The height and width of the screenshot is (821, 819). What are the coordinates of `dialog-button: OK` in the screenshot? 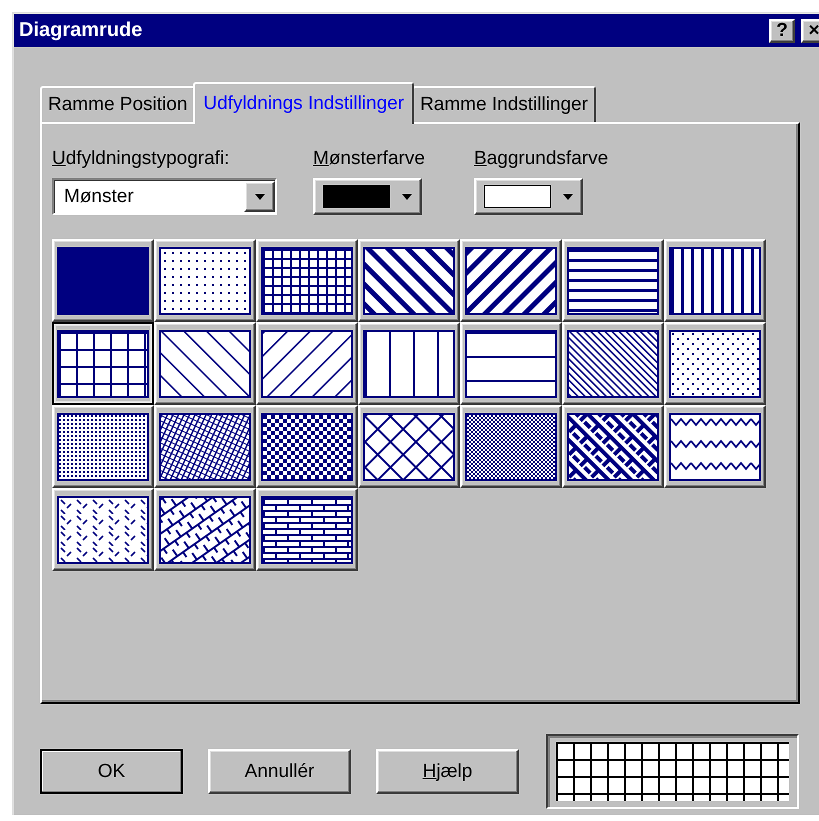 It's located at (111, 771).